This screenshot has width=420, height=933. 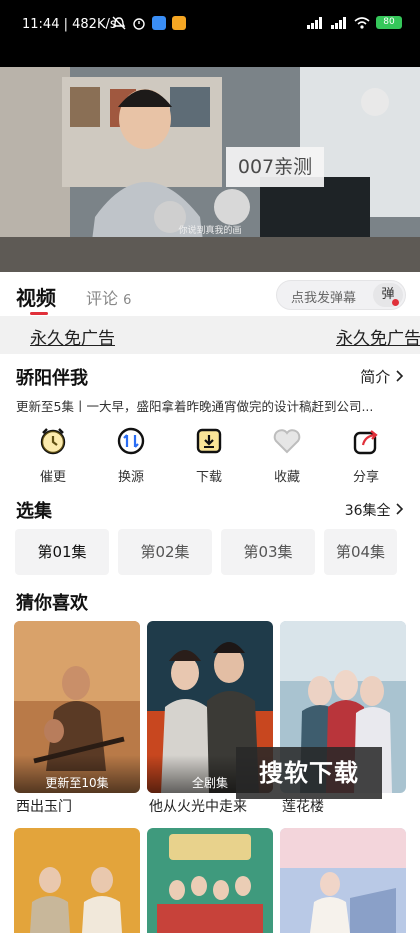 I want to click on intro-button: 简介, so click(x=382, y=376).